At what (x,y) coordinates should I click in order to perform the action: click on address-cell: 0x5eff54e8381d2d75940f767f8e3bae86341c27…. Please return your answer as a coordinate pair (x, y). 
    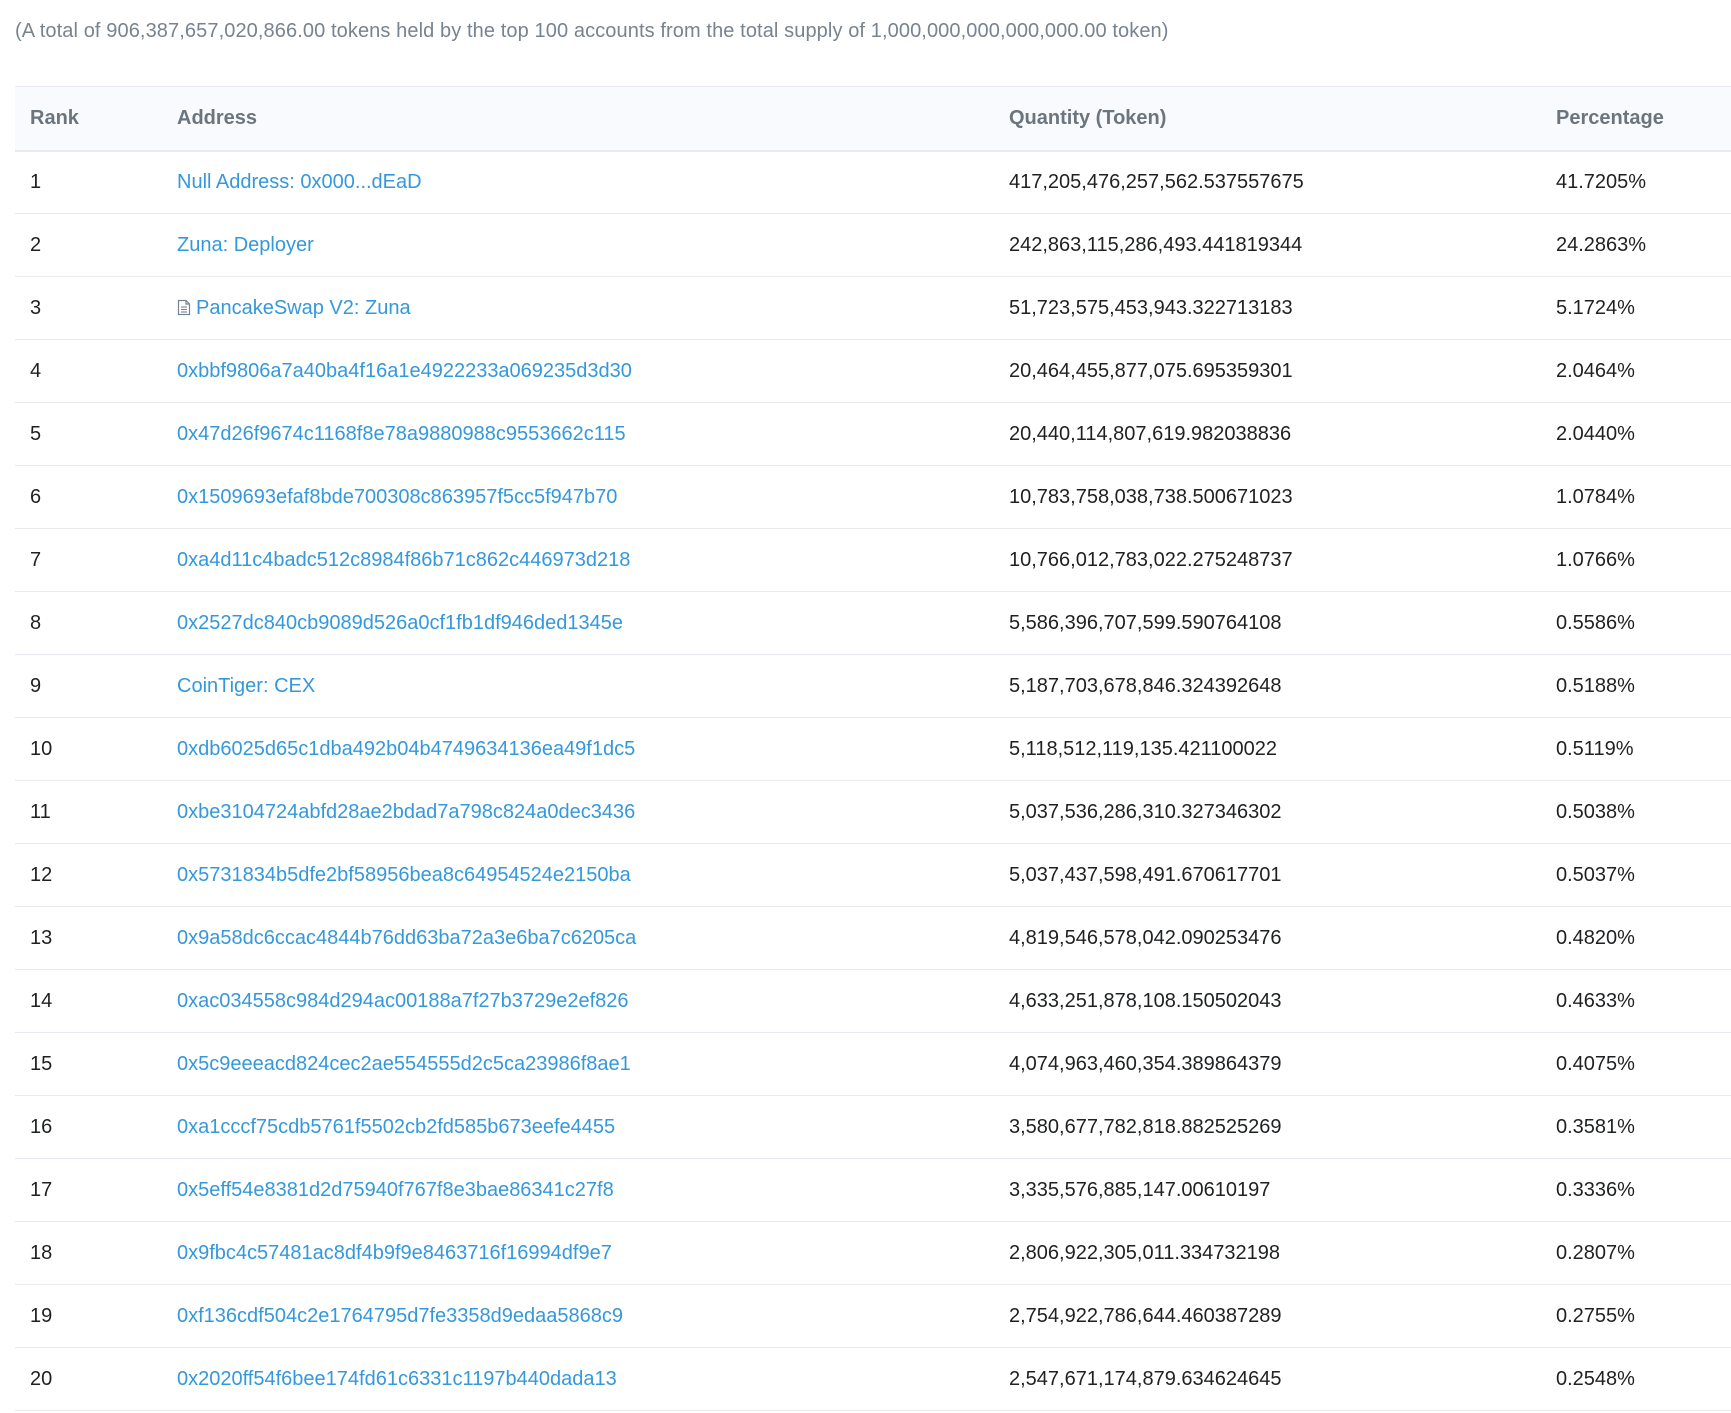
    Looking at the image, I should click on (578, 1190).